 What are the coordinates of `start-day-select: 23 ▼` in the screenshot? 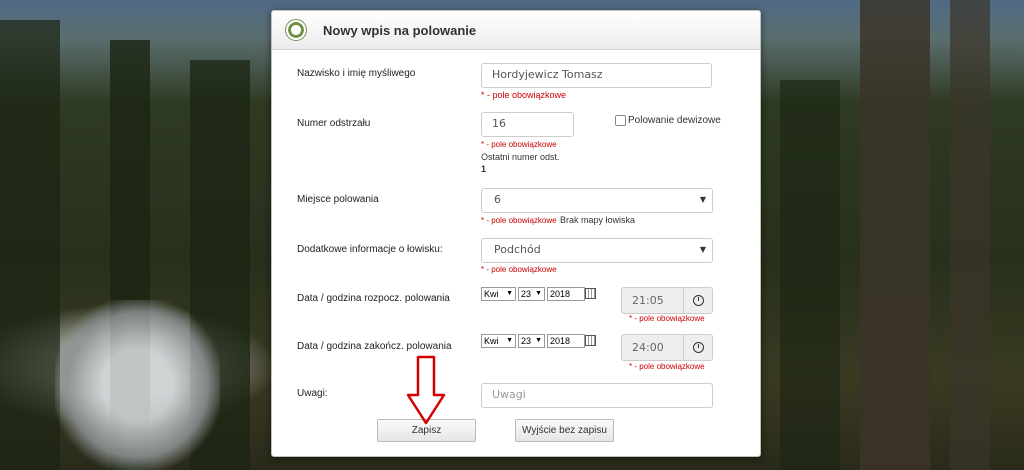 It's located at (531, 294).